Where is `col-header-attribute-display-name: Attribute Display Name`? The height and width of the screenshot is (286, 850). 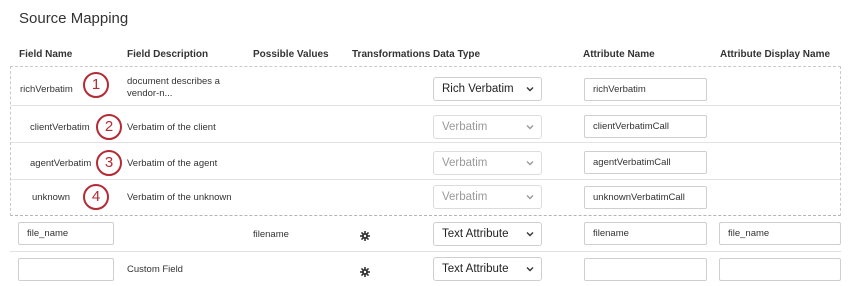
col-header-attribute-display-name: Attribute Display Name is located at coordinates (775, 54).